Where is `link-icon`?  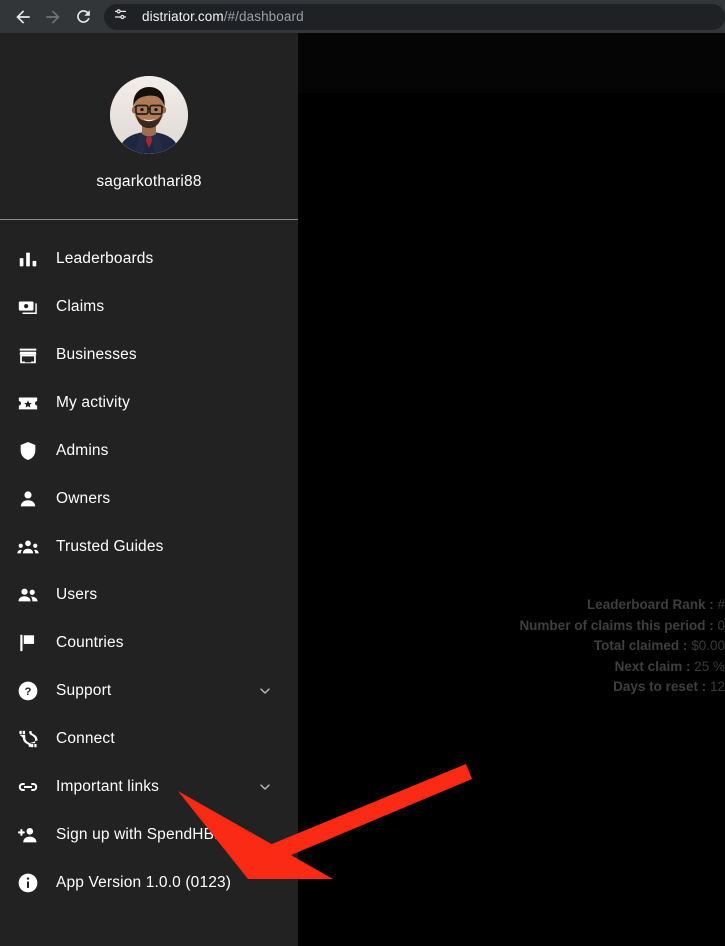
link-icon is located at coordinates (31, 787).